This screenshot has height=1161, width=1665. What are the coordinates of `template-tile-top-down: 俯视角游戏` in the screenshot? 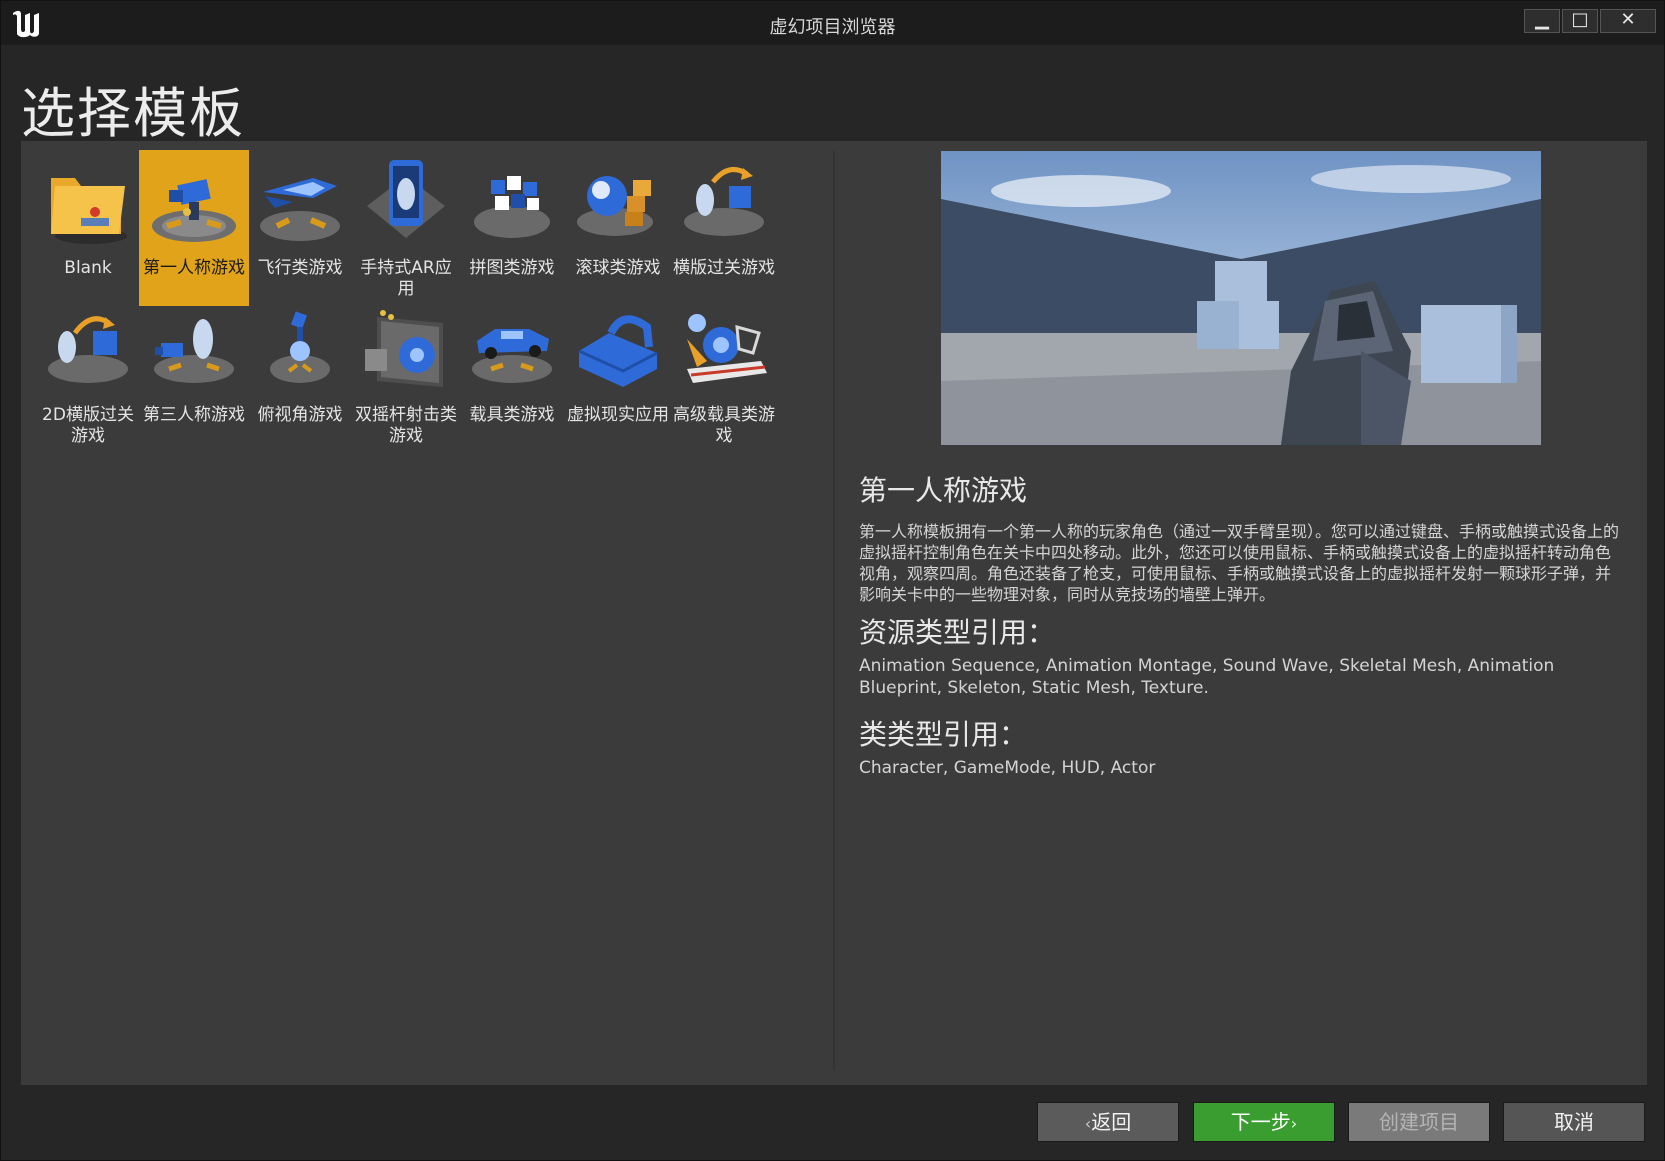 It's located at (300, 375).